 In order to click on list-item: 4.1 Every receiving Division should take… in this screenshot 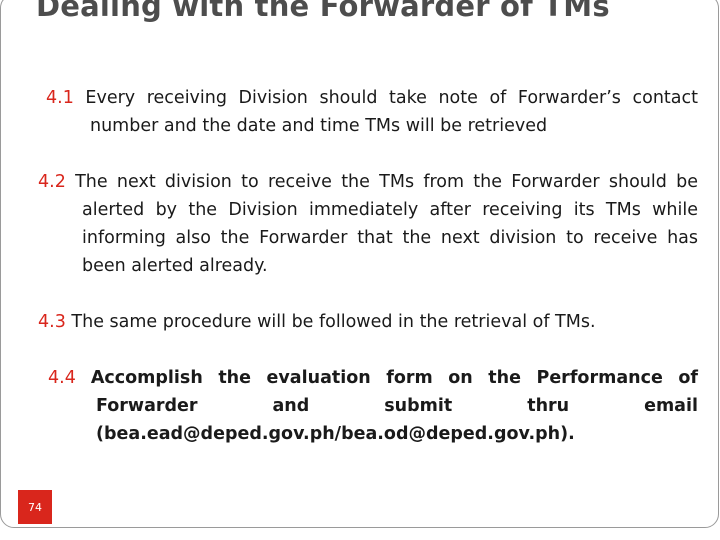, I will do `click(364, 112)`.